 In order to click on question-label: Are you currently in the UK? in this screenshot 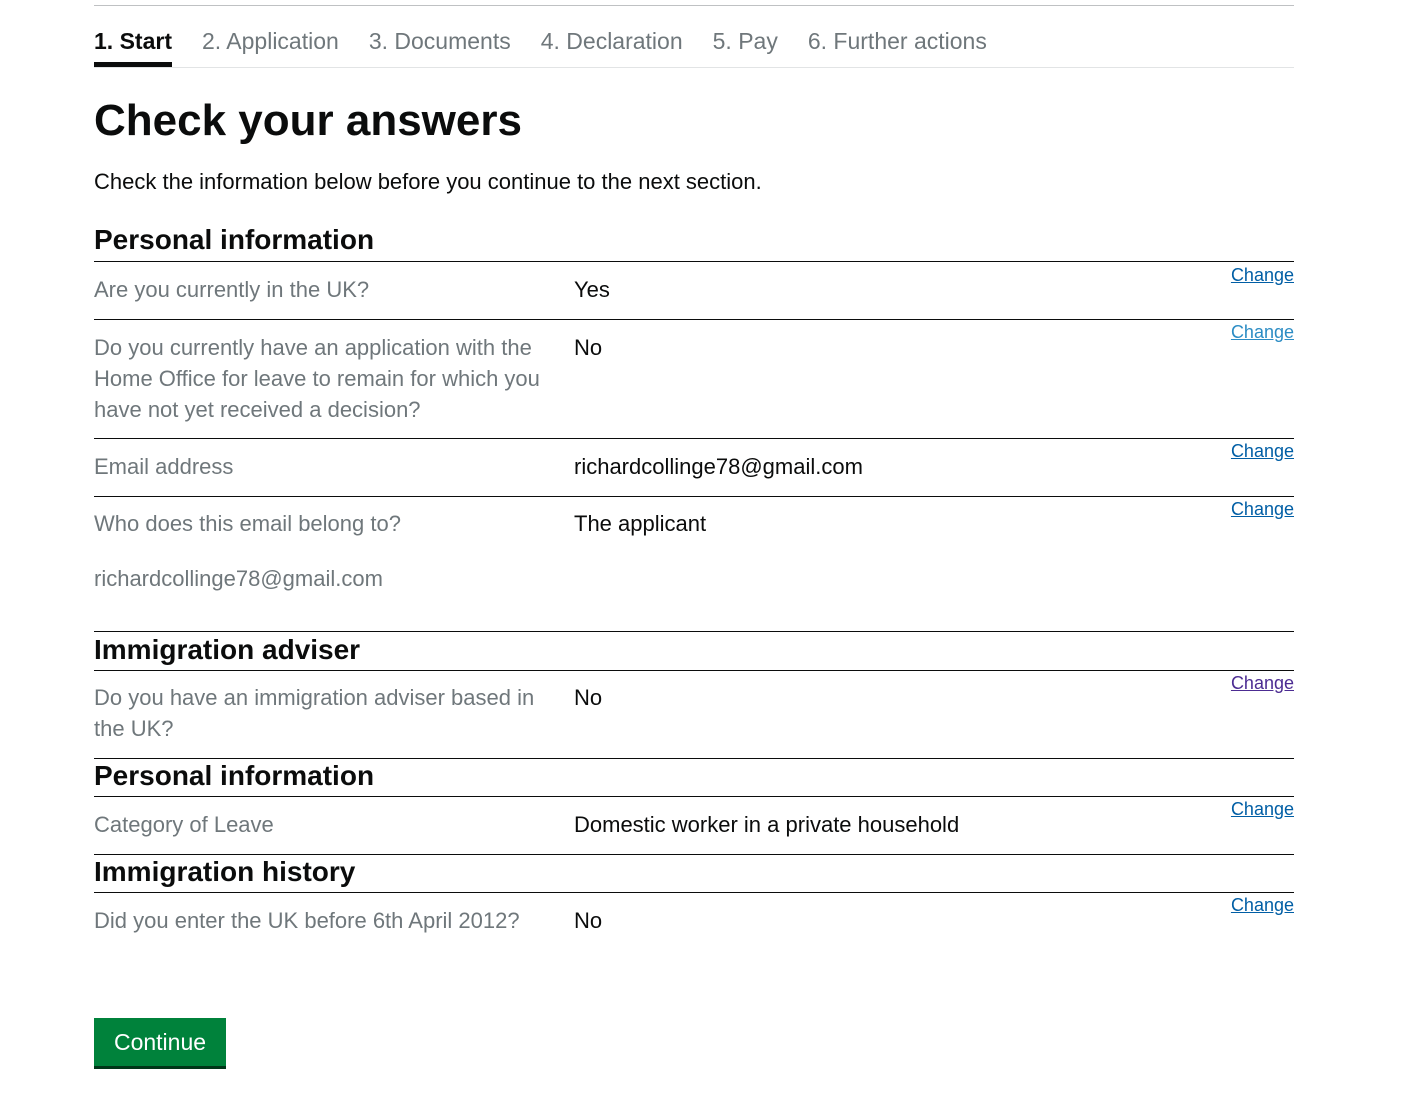, I will do `click(232, 289)`.